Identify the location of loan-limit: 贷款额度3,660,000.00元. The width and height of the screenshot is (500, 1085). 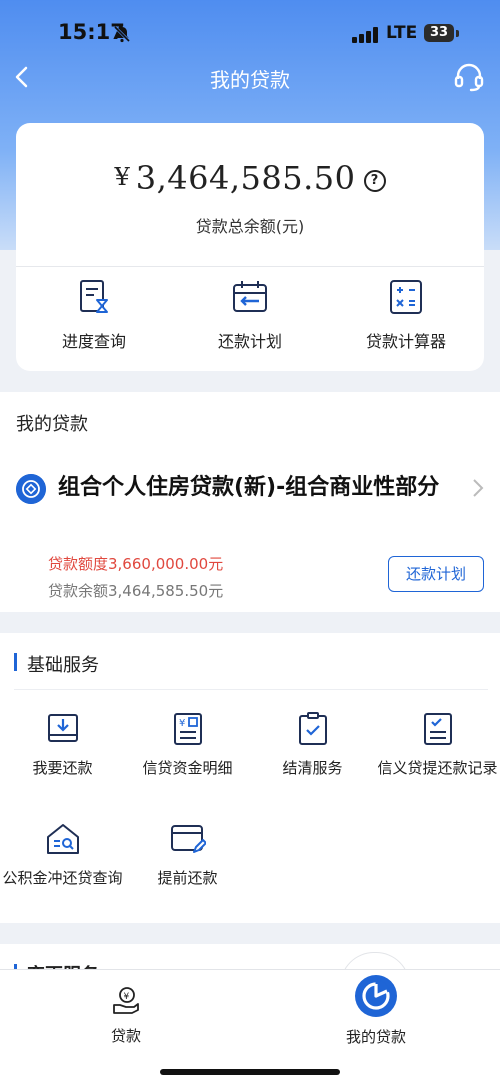
(136, 564).